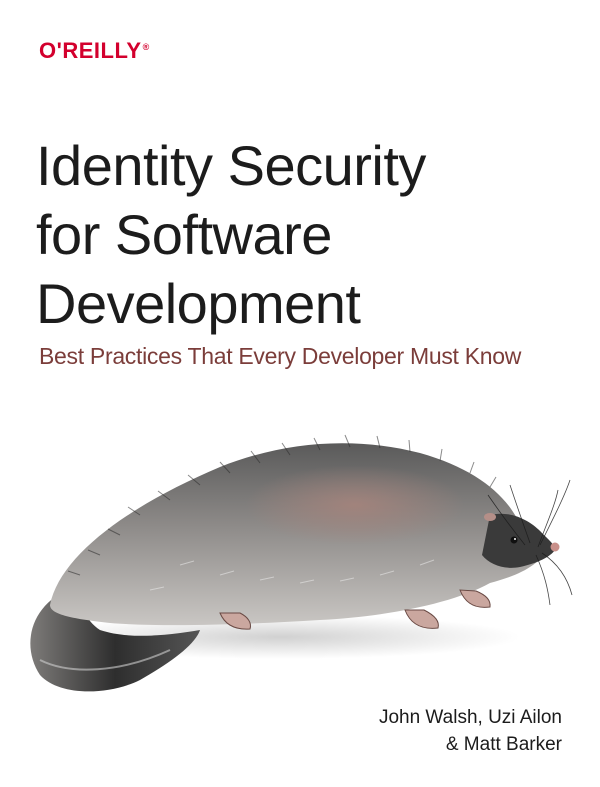  Describe the element at coordinates (146, 46) in the screenshot. I see `registered-mark: ®` at that location.